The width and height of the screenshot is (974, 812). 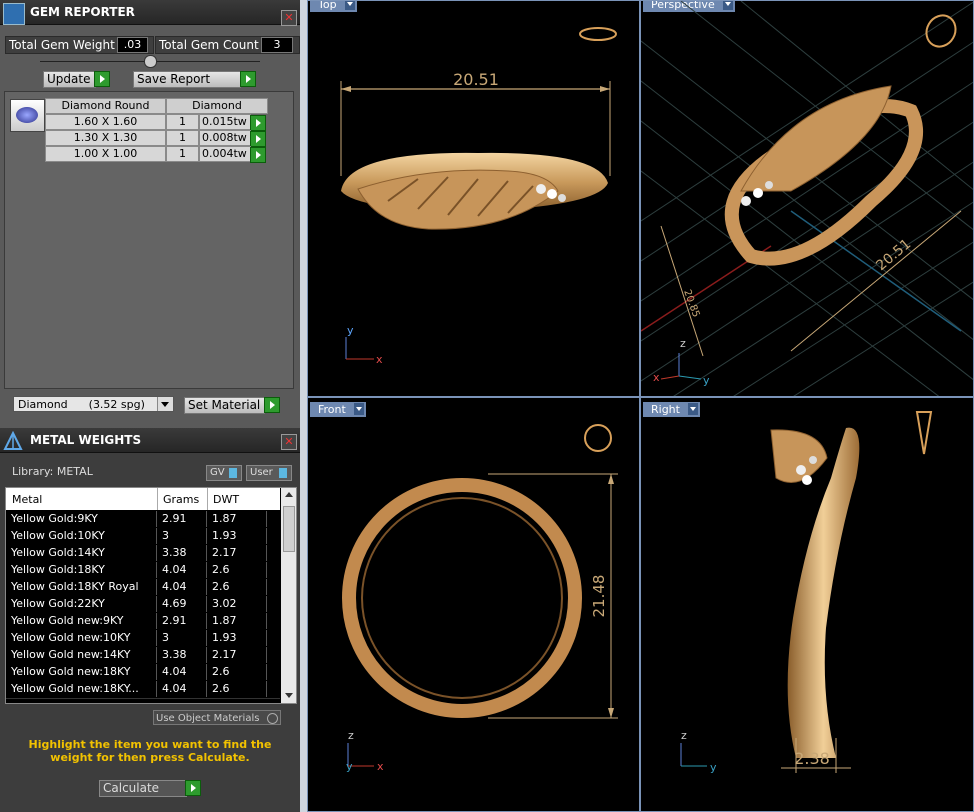 I want to click on panel-splitter, so click(x=303, y=406).